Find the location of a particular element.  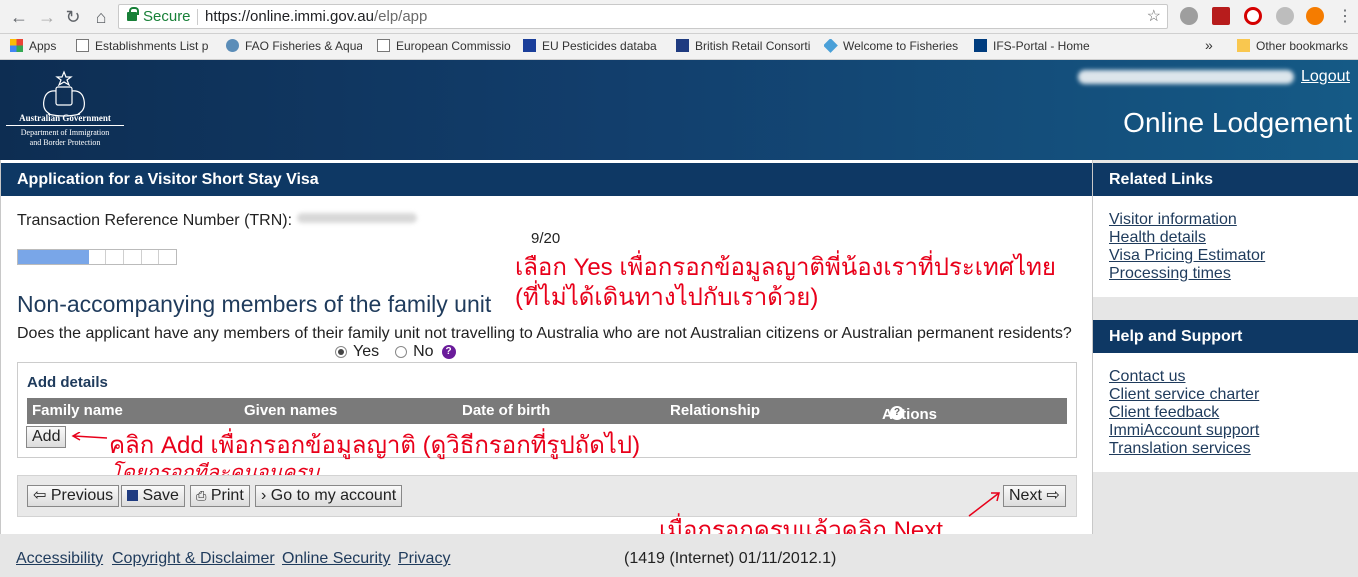

no-radio is located at coordinates (401, 352).